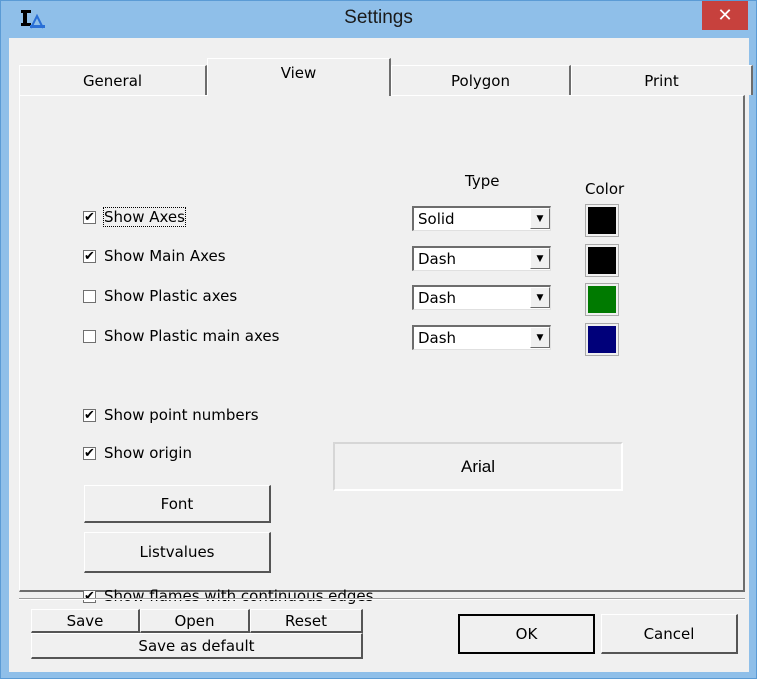 Image resolution: width=757 pixels, height=679 pixels. I want to click on show-flames-checkbox: ✔ Show flames with continuous edges, so click(228, 596).